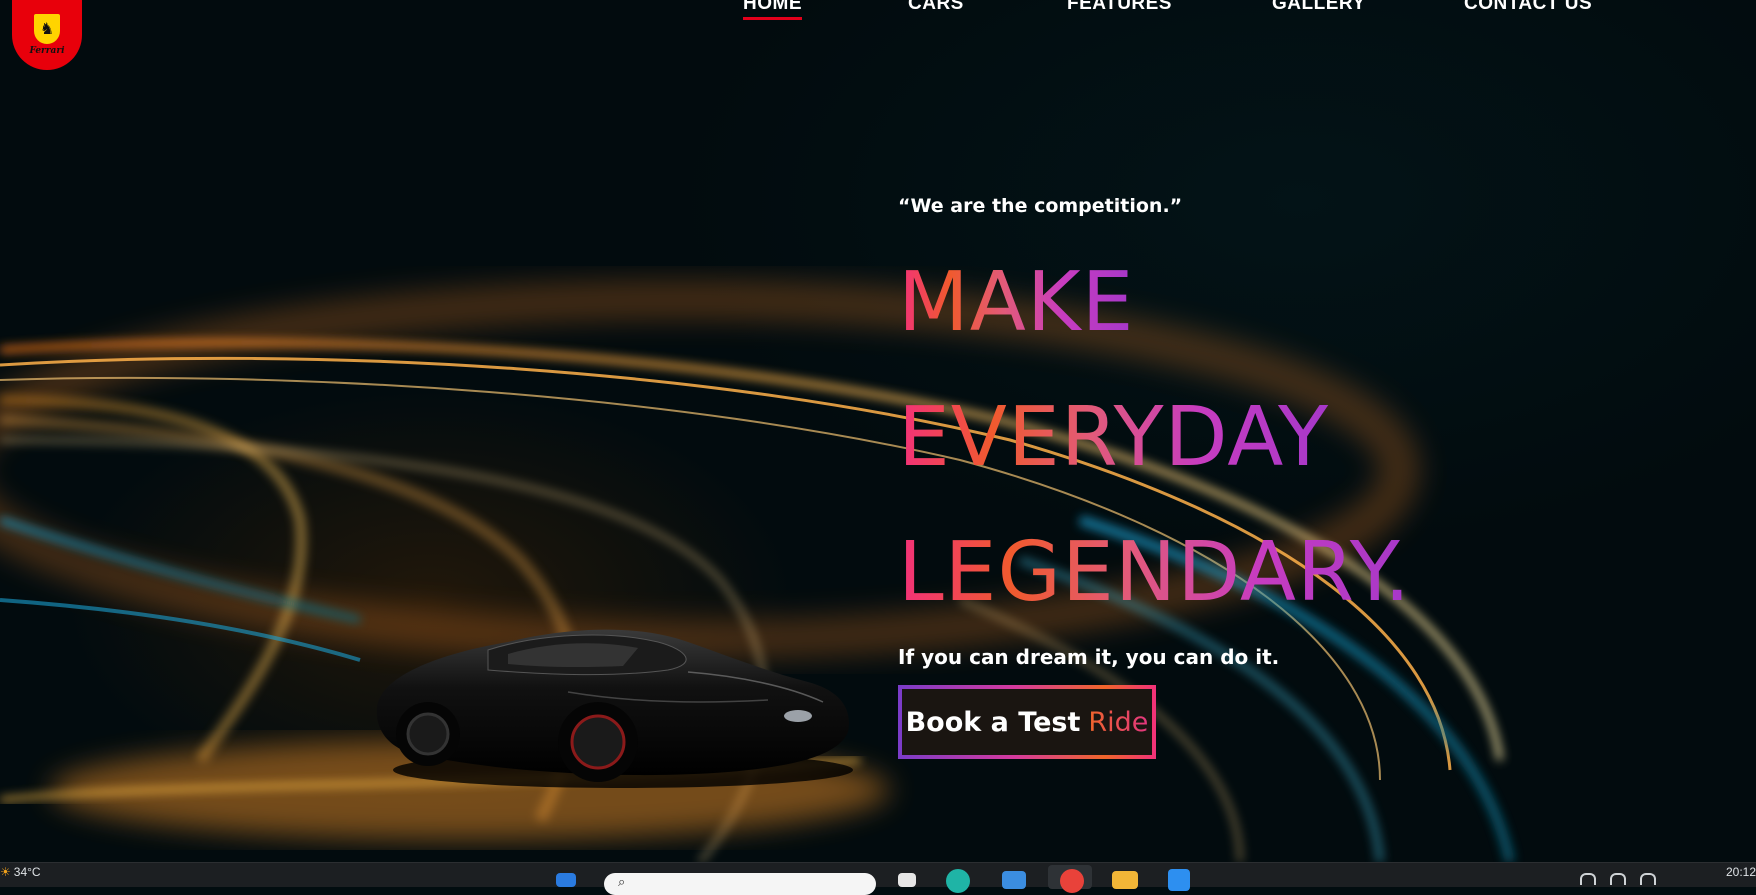 The width and height of the screenshot is (1756, 895). I want to click on task-view-icon, so click(907, 880).